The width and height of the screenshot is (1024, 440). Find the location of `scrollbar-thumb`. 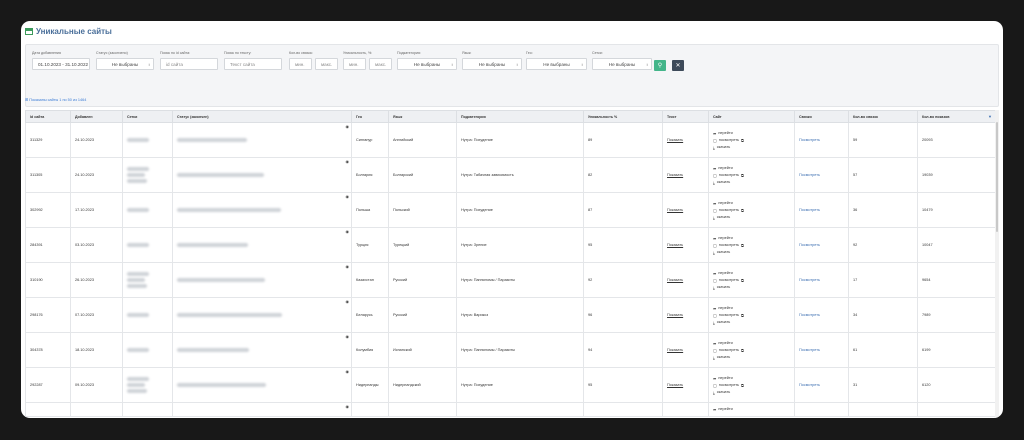

scrollbar-thumb is located at coordinates (997, 177).